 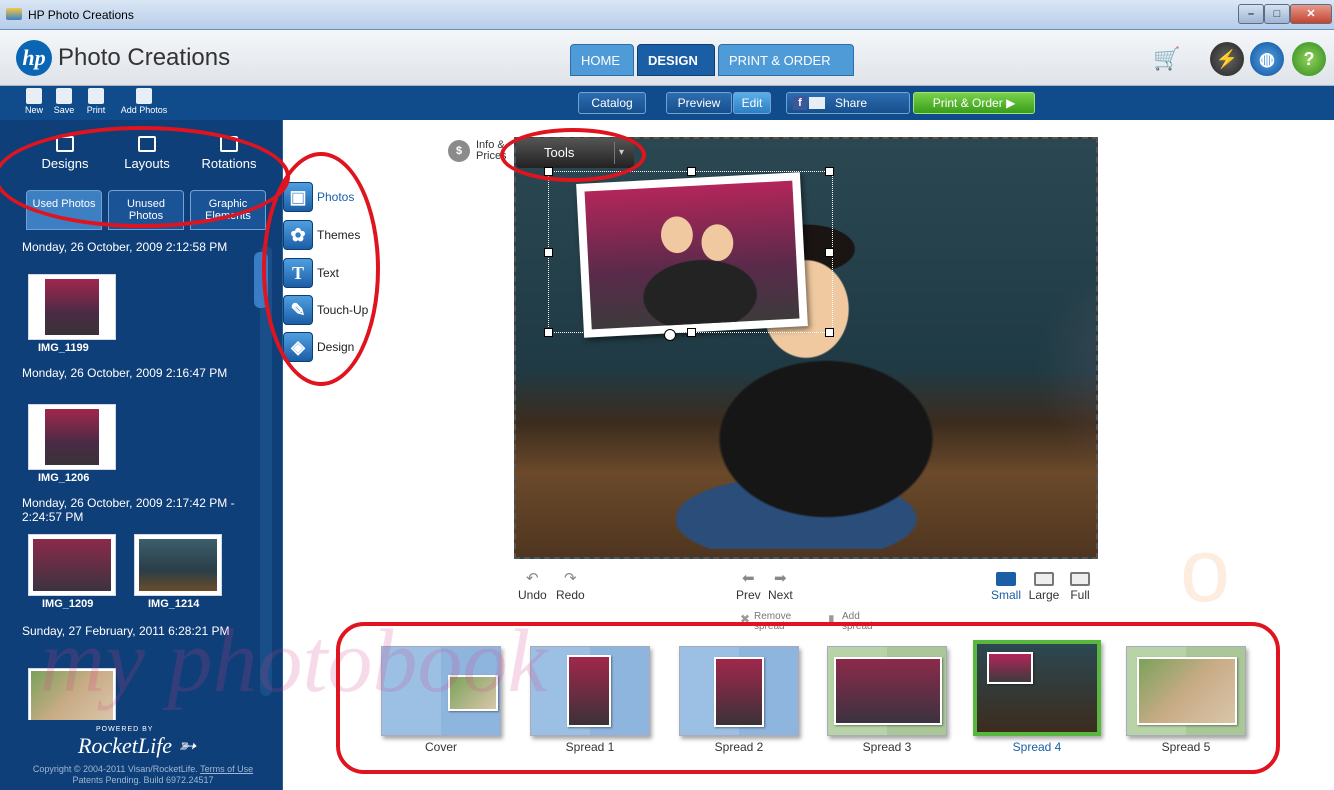 What do you see at coordinates (33, 110) in the screenshot?
I see `new-label: New` at bounding box center [33, 110].